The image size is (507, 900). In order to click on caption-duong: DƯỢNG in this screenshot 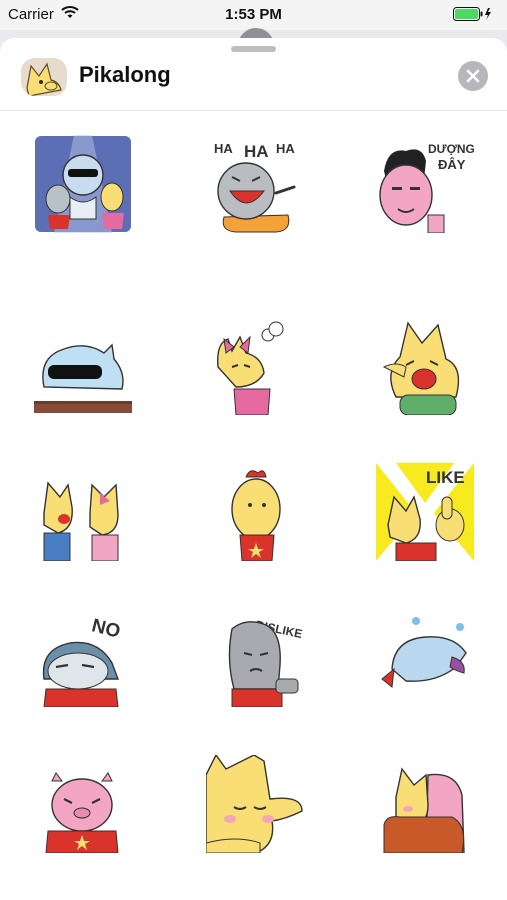, I will do `click(451, 149)`.